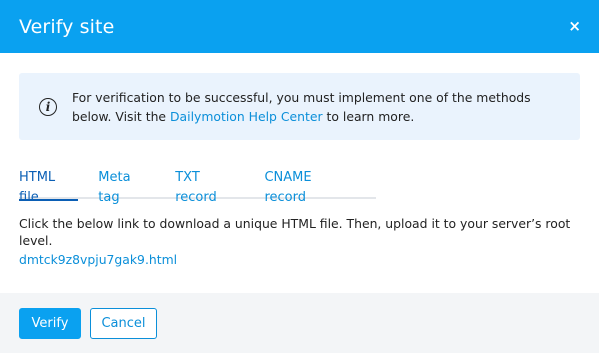  What do you see at coordinates (48, 106) in the screenshot?
I see `info-icon: i` at bounding box center [48, 106].